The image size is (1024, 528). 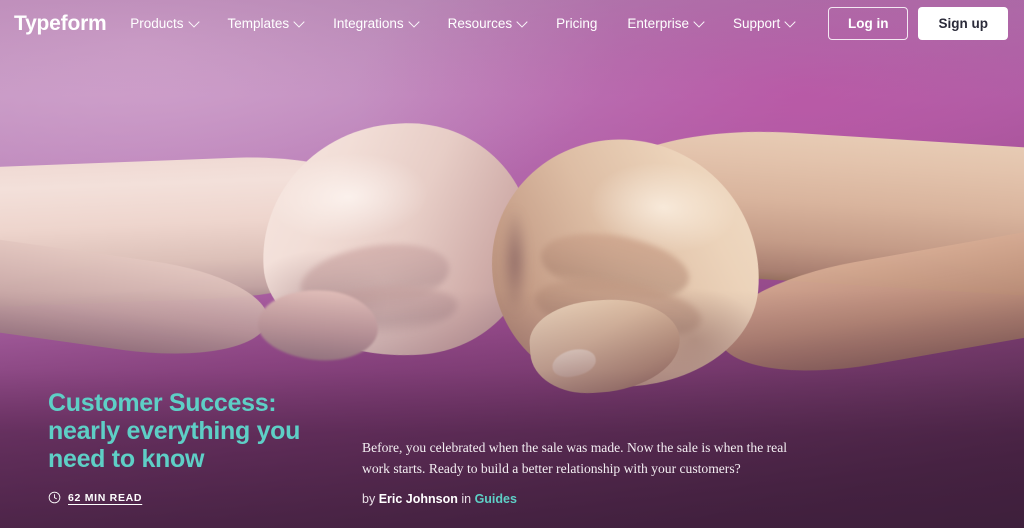 I want to click on nav-item-label: Support, so click(x=756, y=23).